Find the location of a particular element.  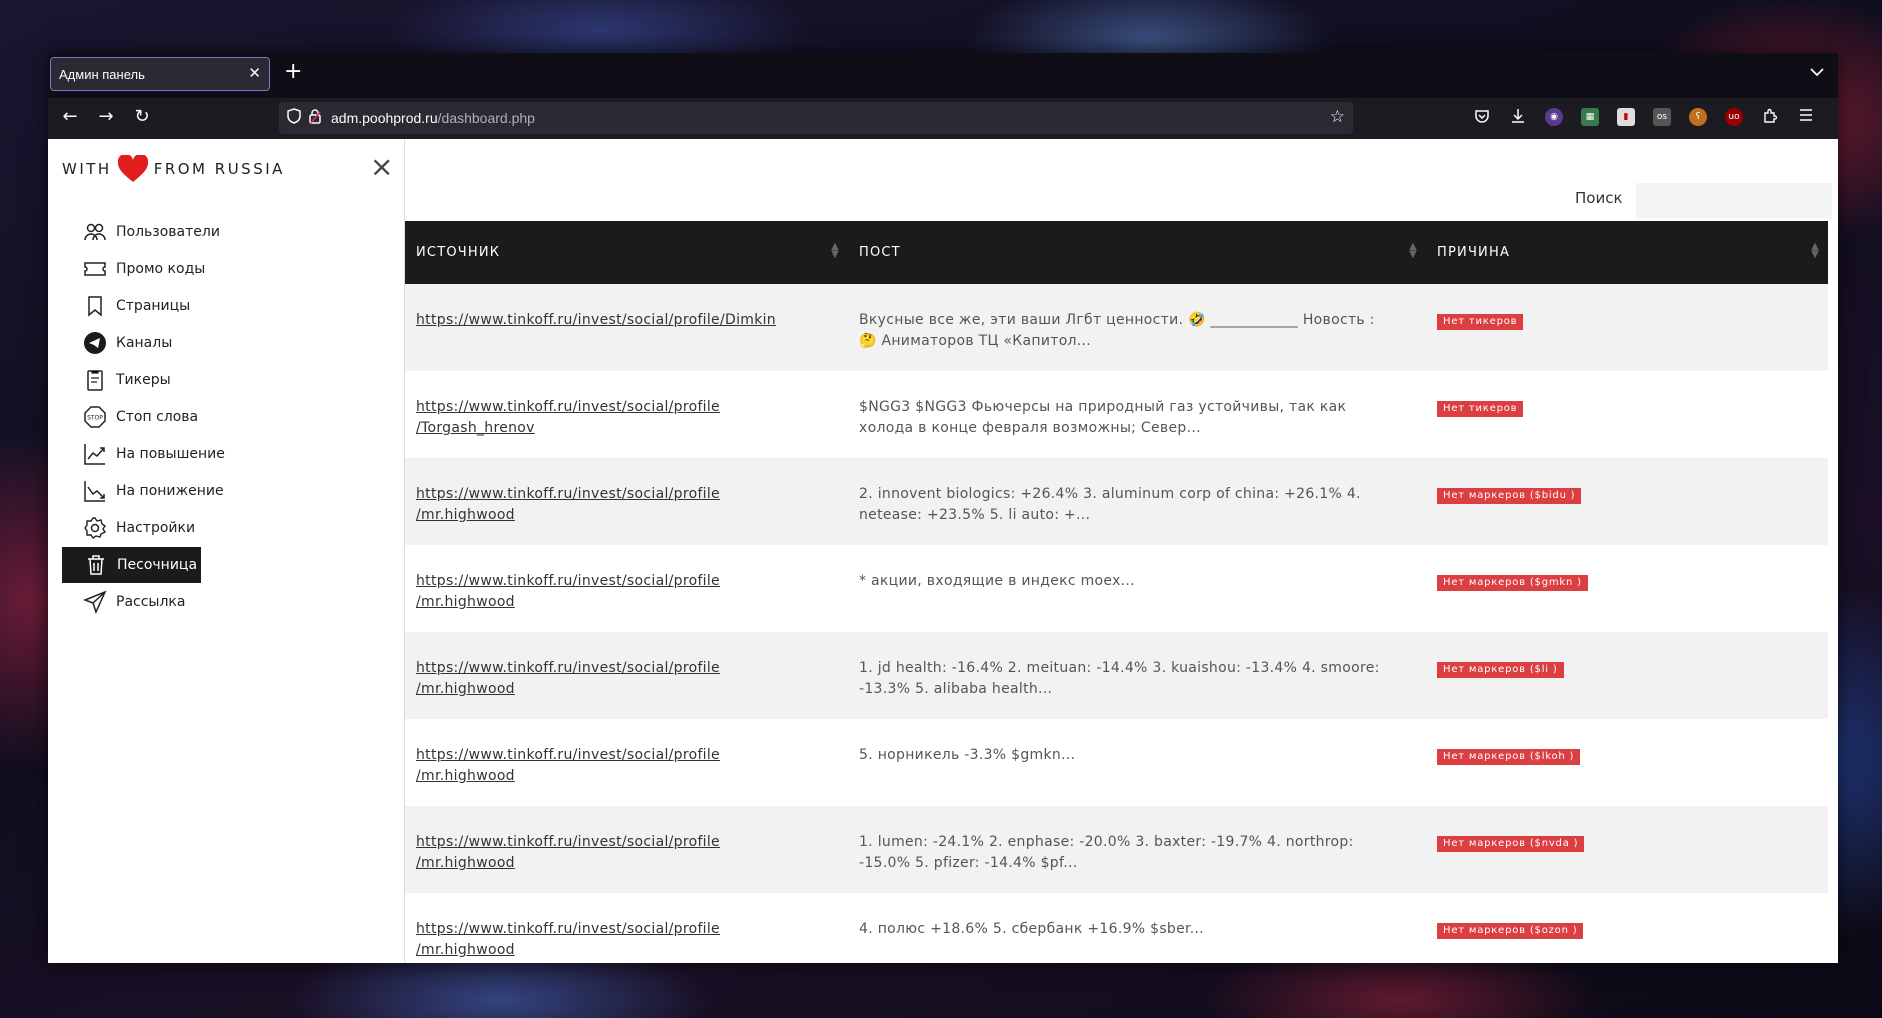

sidebar-item-sandbox: Песочница is located at coordinates (131, 565).